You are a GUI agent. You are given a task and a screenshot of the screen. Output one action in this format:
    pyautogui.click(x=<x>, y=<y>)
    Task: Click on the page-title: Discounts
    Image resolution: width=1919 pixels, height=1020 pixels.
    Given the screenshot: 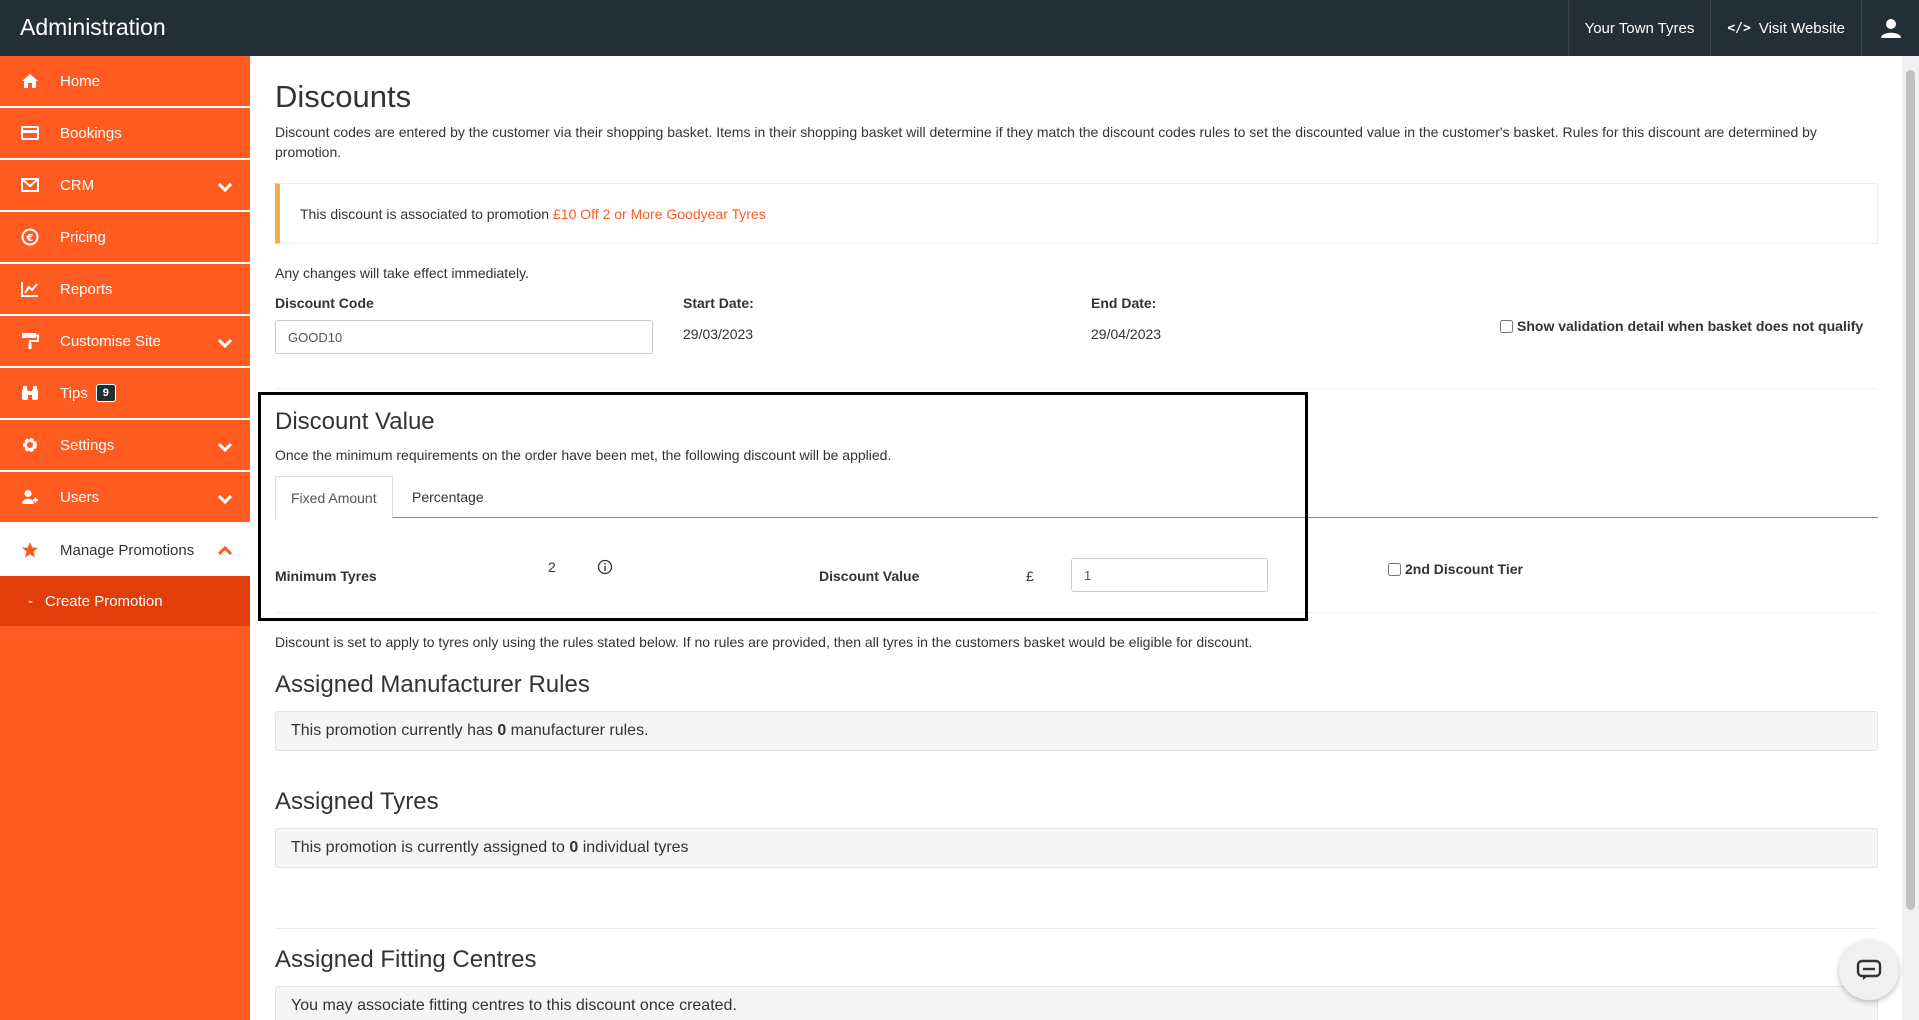 What is the action you would take?
    pyautogui.click(x=343, y=96)
    